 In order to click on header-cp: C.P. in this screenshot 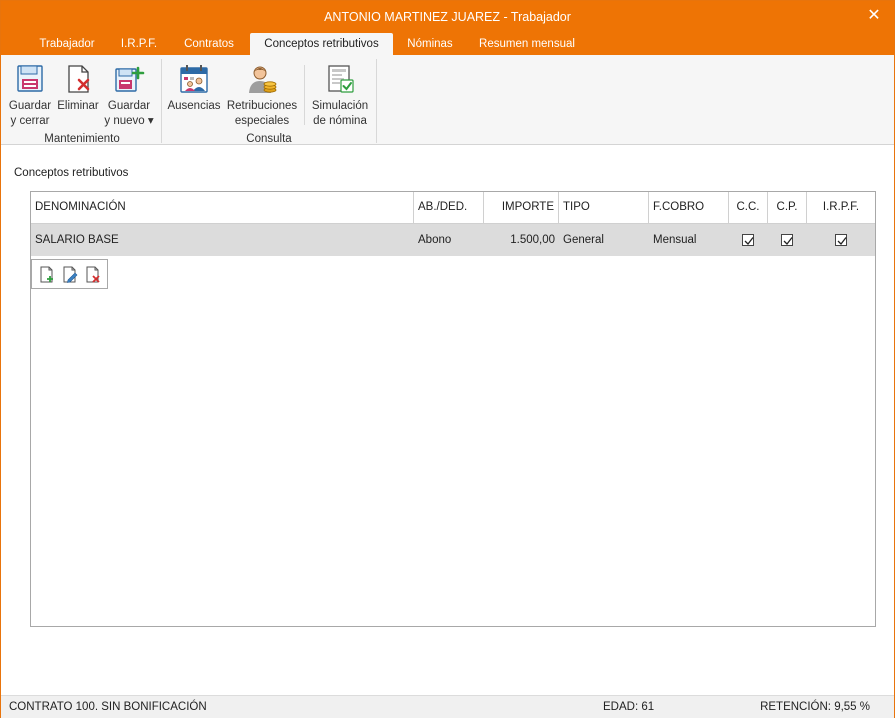, I will do `click(787, 207)`.